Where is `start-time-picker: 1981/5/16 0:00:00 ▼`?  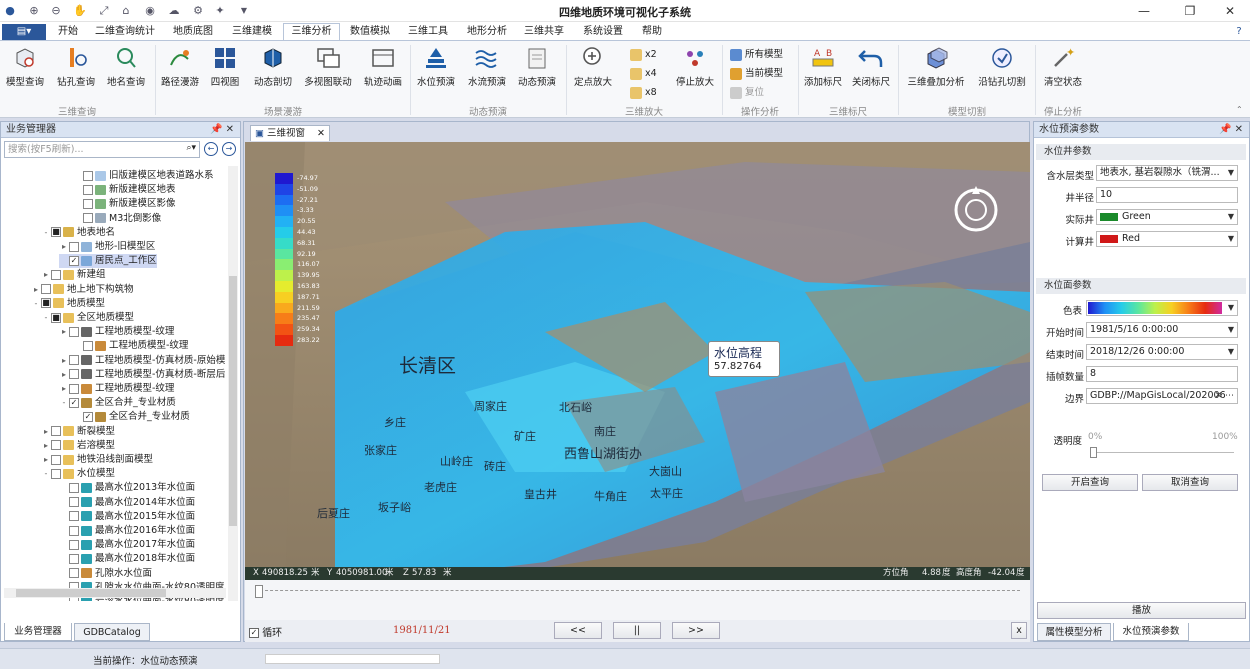 start-time-picker: 1981/5/16 0:00:00 ▼ is located at coordinates (1162, 330).